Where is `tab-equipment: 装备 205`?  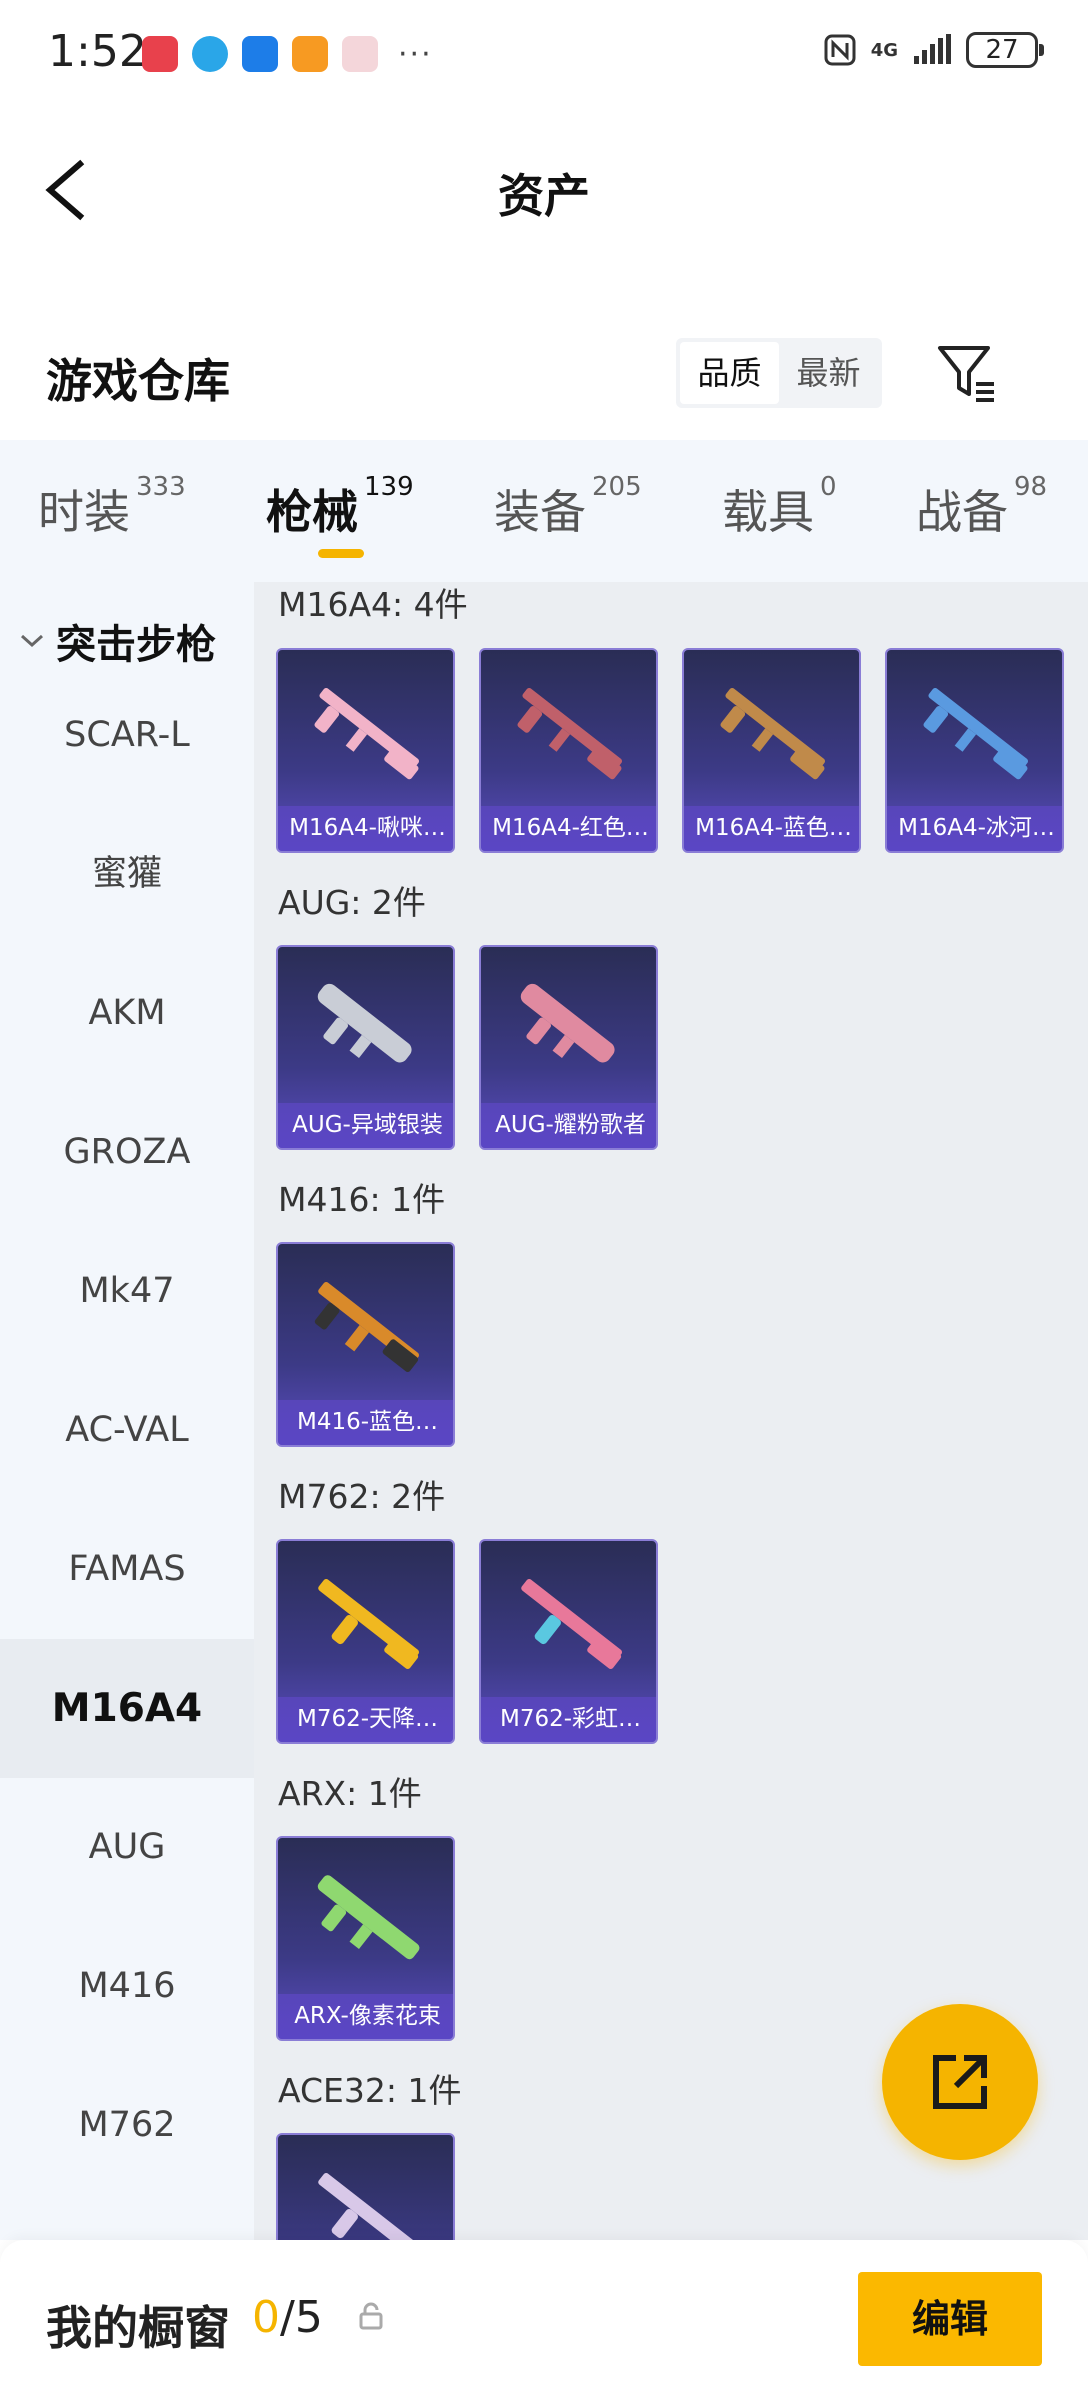 tab-equipment: 装备 205 is located at coordinates (568, 519).